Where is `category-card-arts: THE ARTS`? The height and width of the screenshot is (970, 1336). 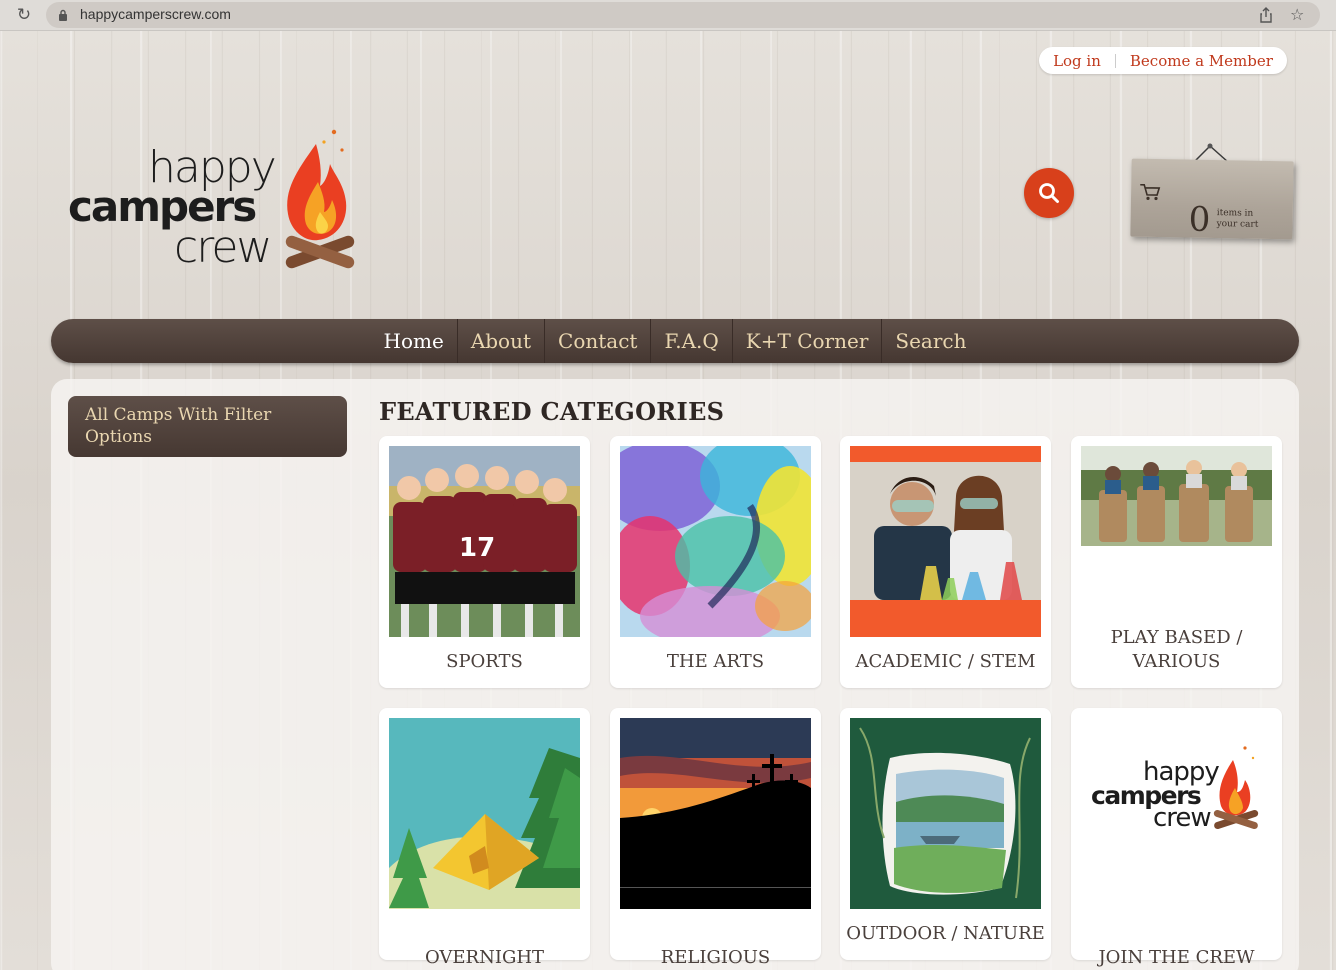
category-card-arts: THE ARTS is located at coordinates (715, 562).